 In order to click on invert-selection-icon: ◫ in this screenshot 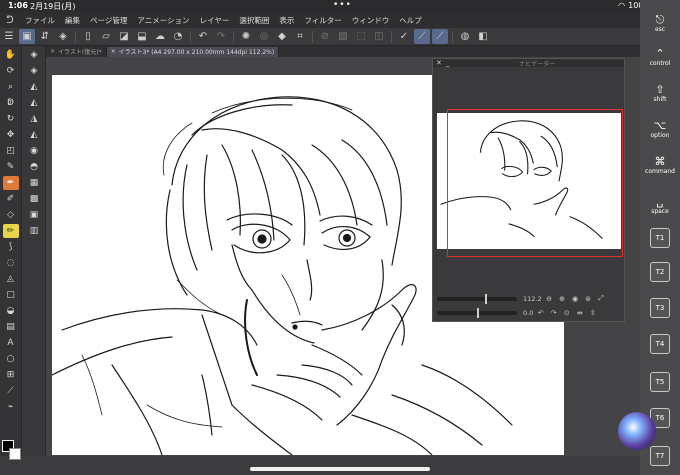, I will do `click(379, 36)`.